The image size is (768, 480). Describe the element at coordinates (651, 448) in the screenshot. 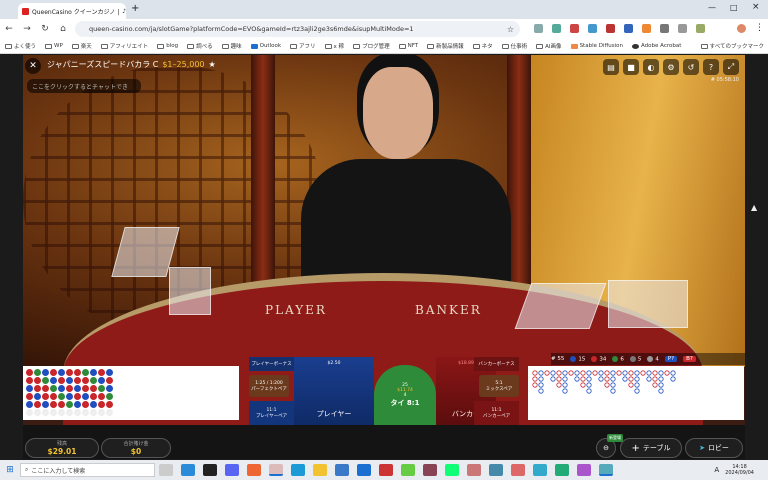

I see `table-button: + テーブル` at that location.